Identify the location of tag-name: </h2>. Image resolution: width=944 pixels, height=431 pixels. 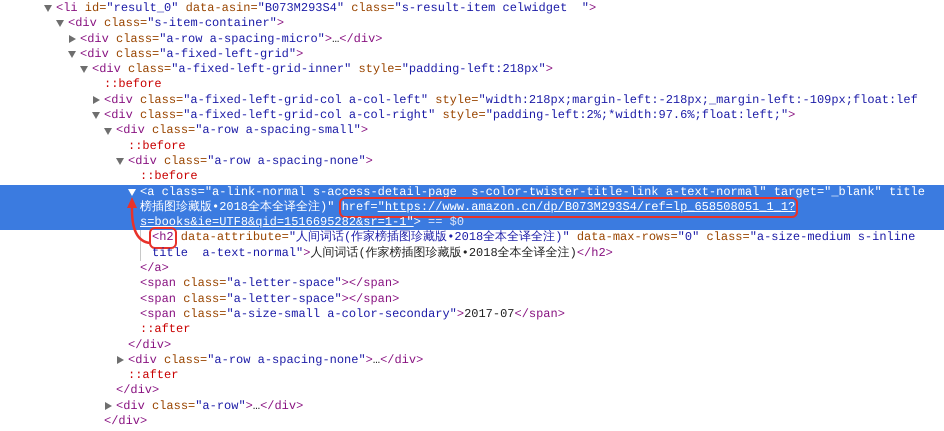
(594, 254).